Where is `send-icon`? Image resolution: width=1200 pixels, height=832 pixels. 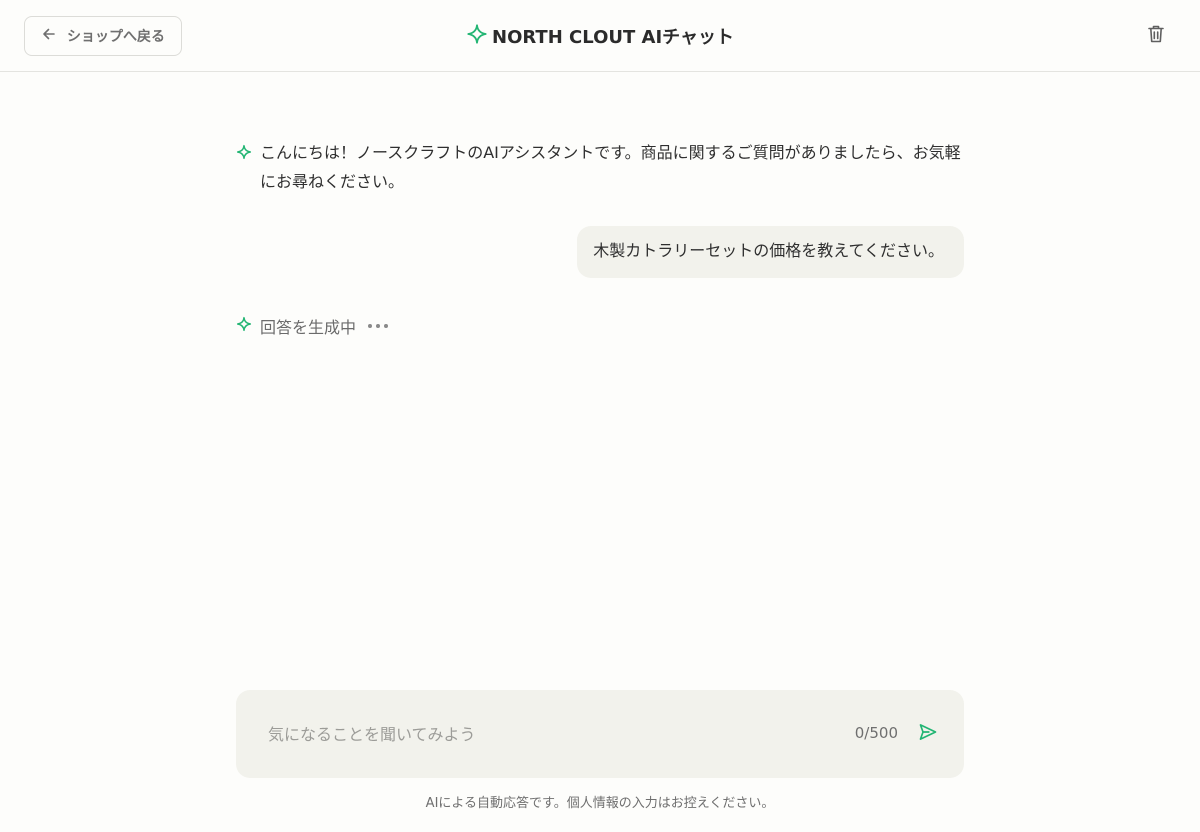
send-icon is located at coordinates (928, 734).